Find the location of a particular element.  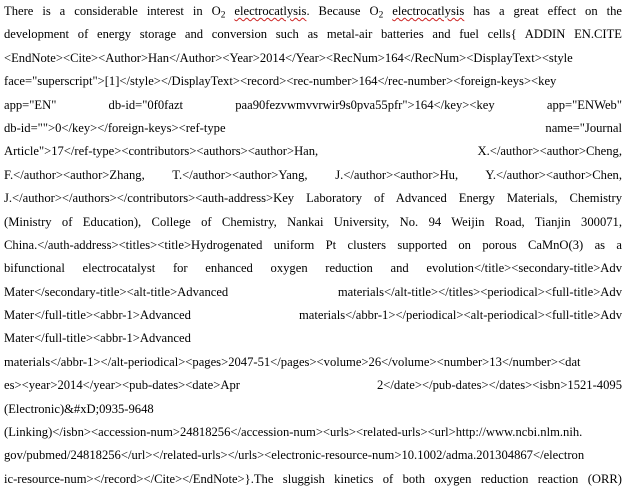

text-run: There is a considerable interest in O is located at coordinates (112, 11).